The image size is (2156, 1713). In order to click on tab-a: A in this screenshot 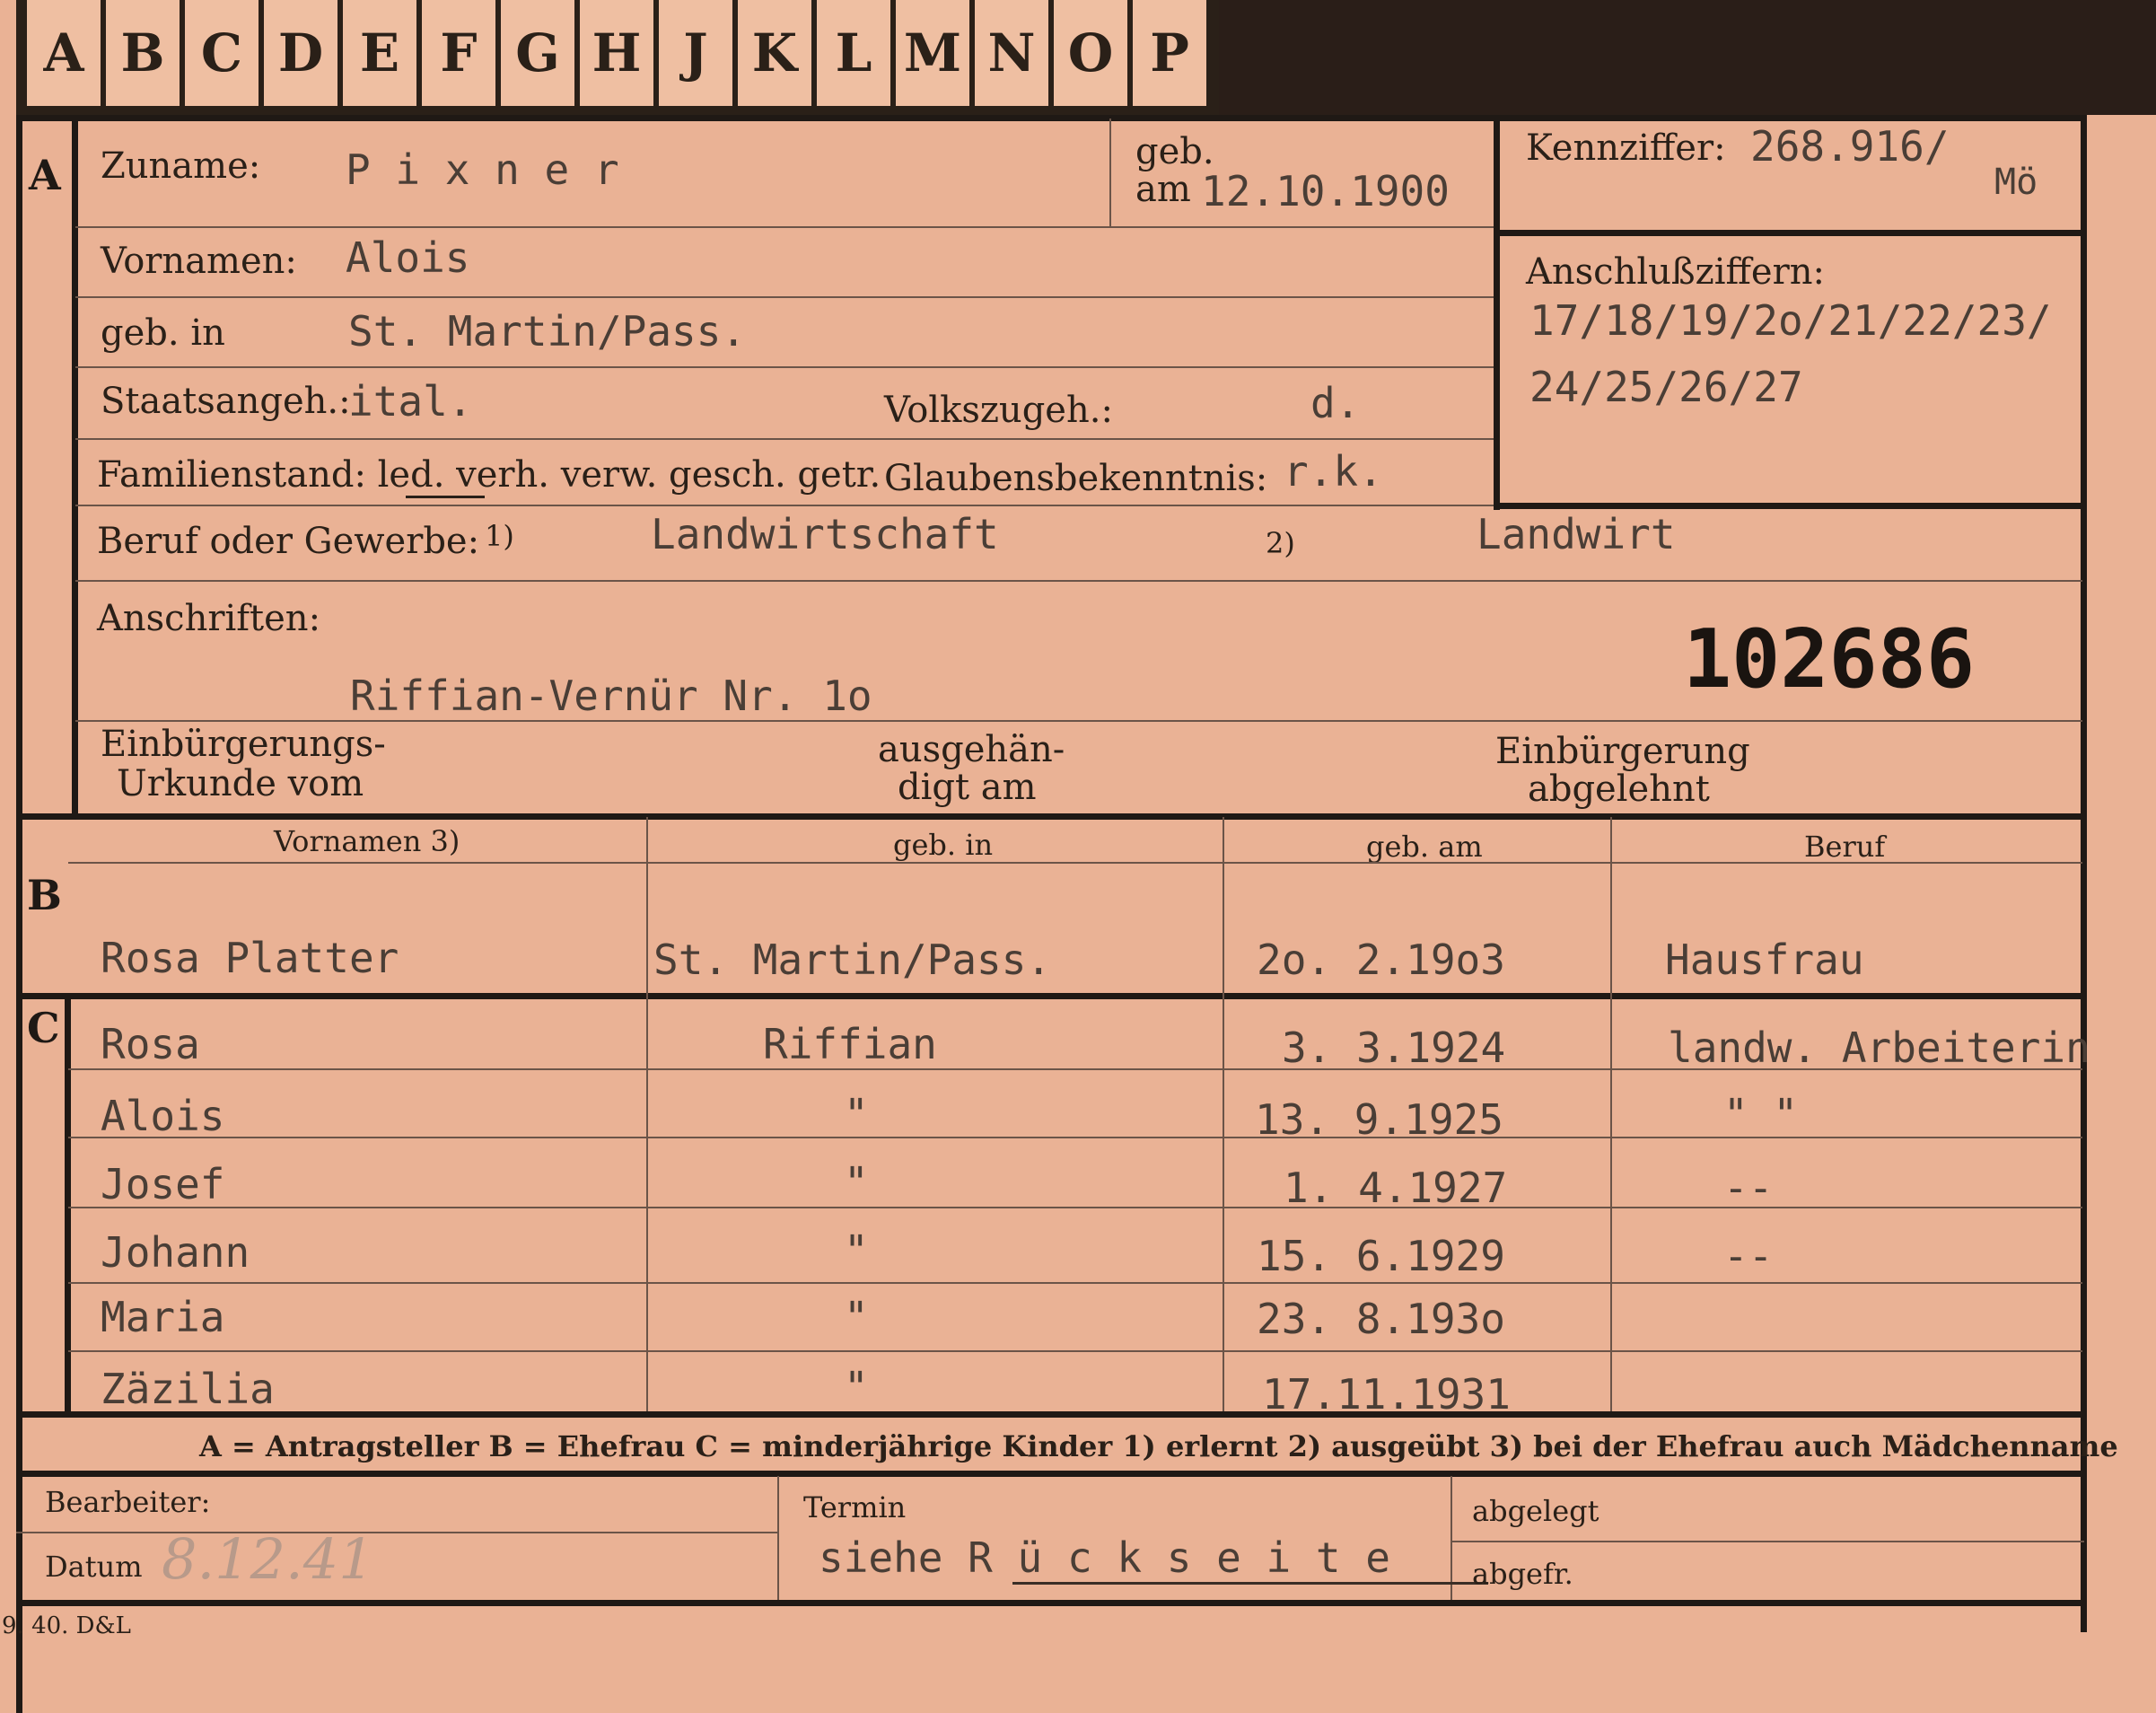, I will do `click(64, 53)`.